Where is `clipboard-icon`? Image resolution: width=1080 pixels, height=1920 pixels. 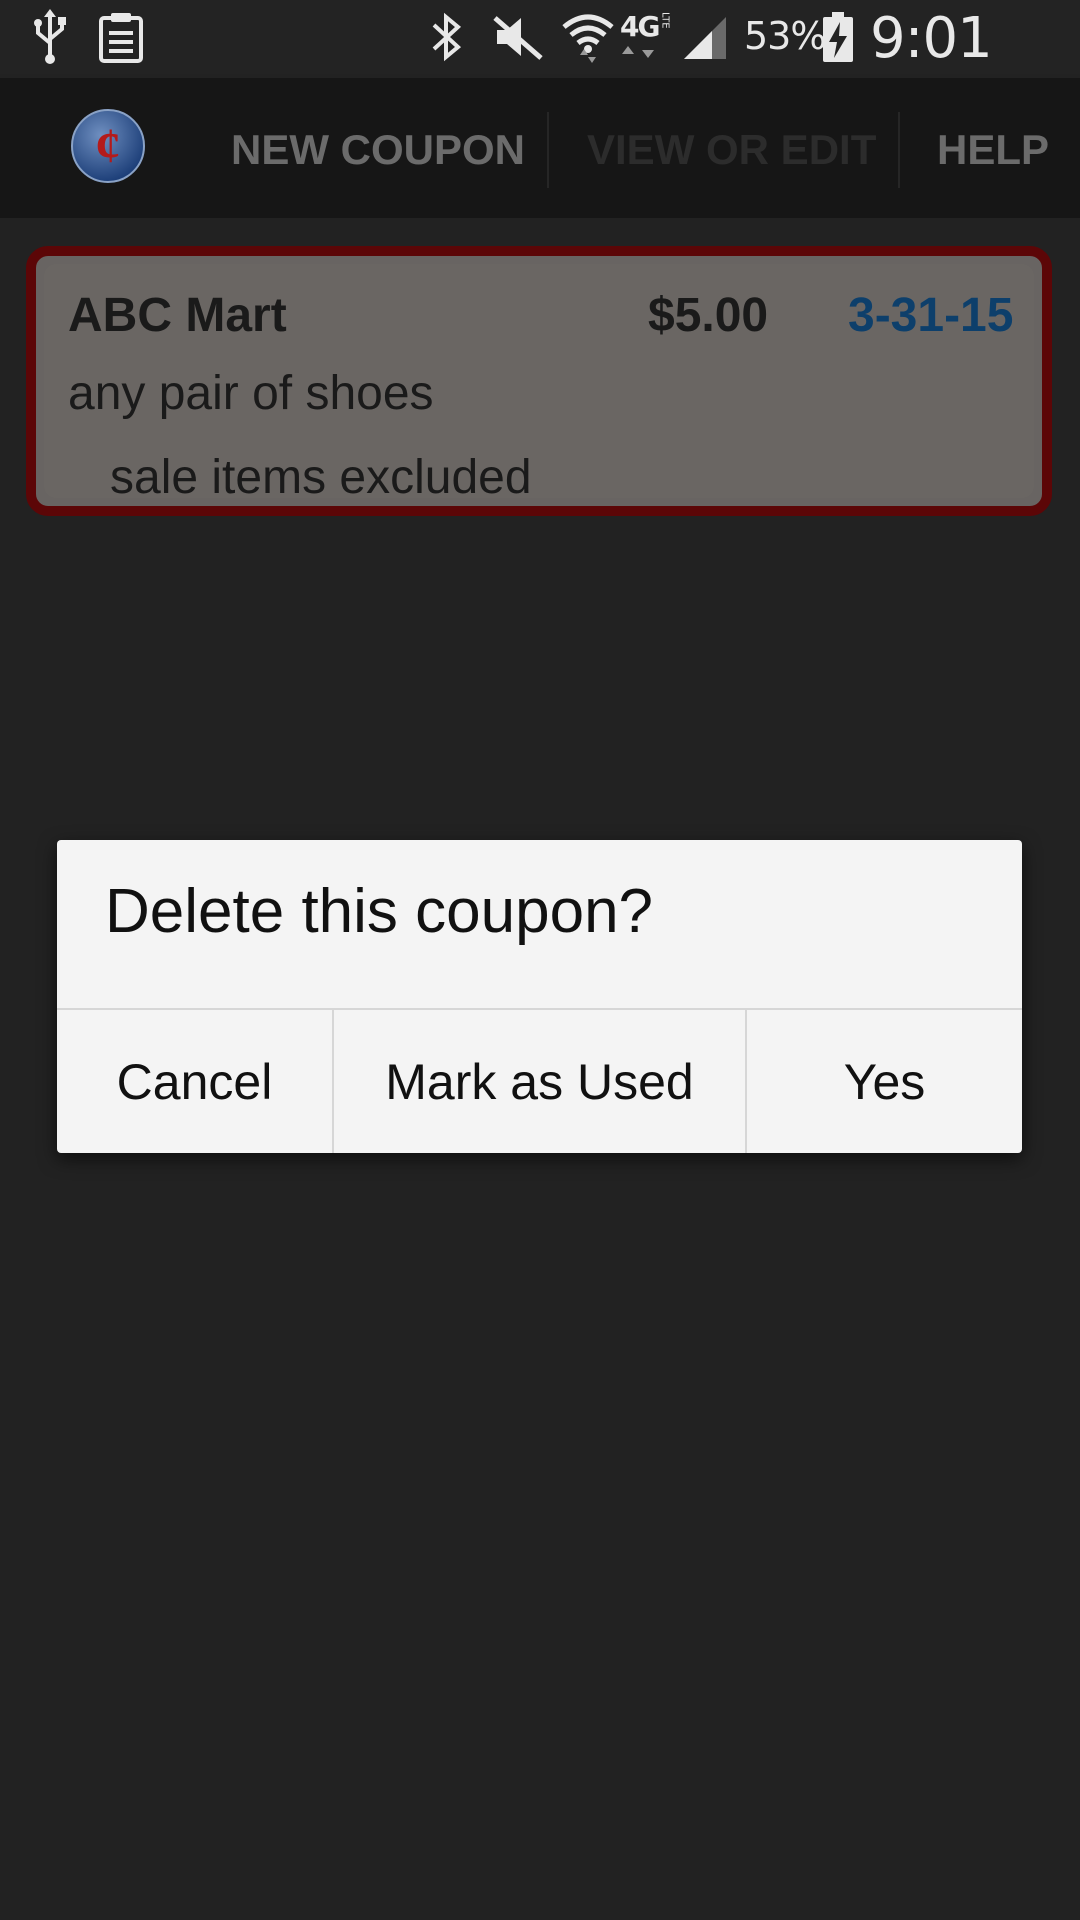
clipboard-icon is located at coordinates (121, 37).